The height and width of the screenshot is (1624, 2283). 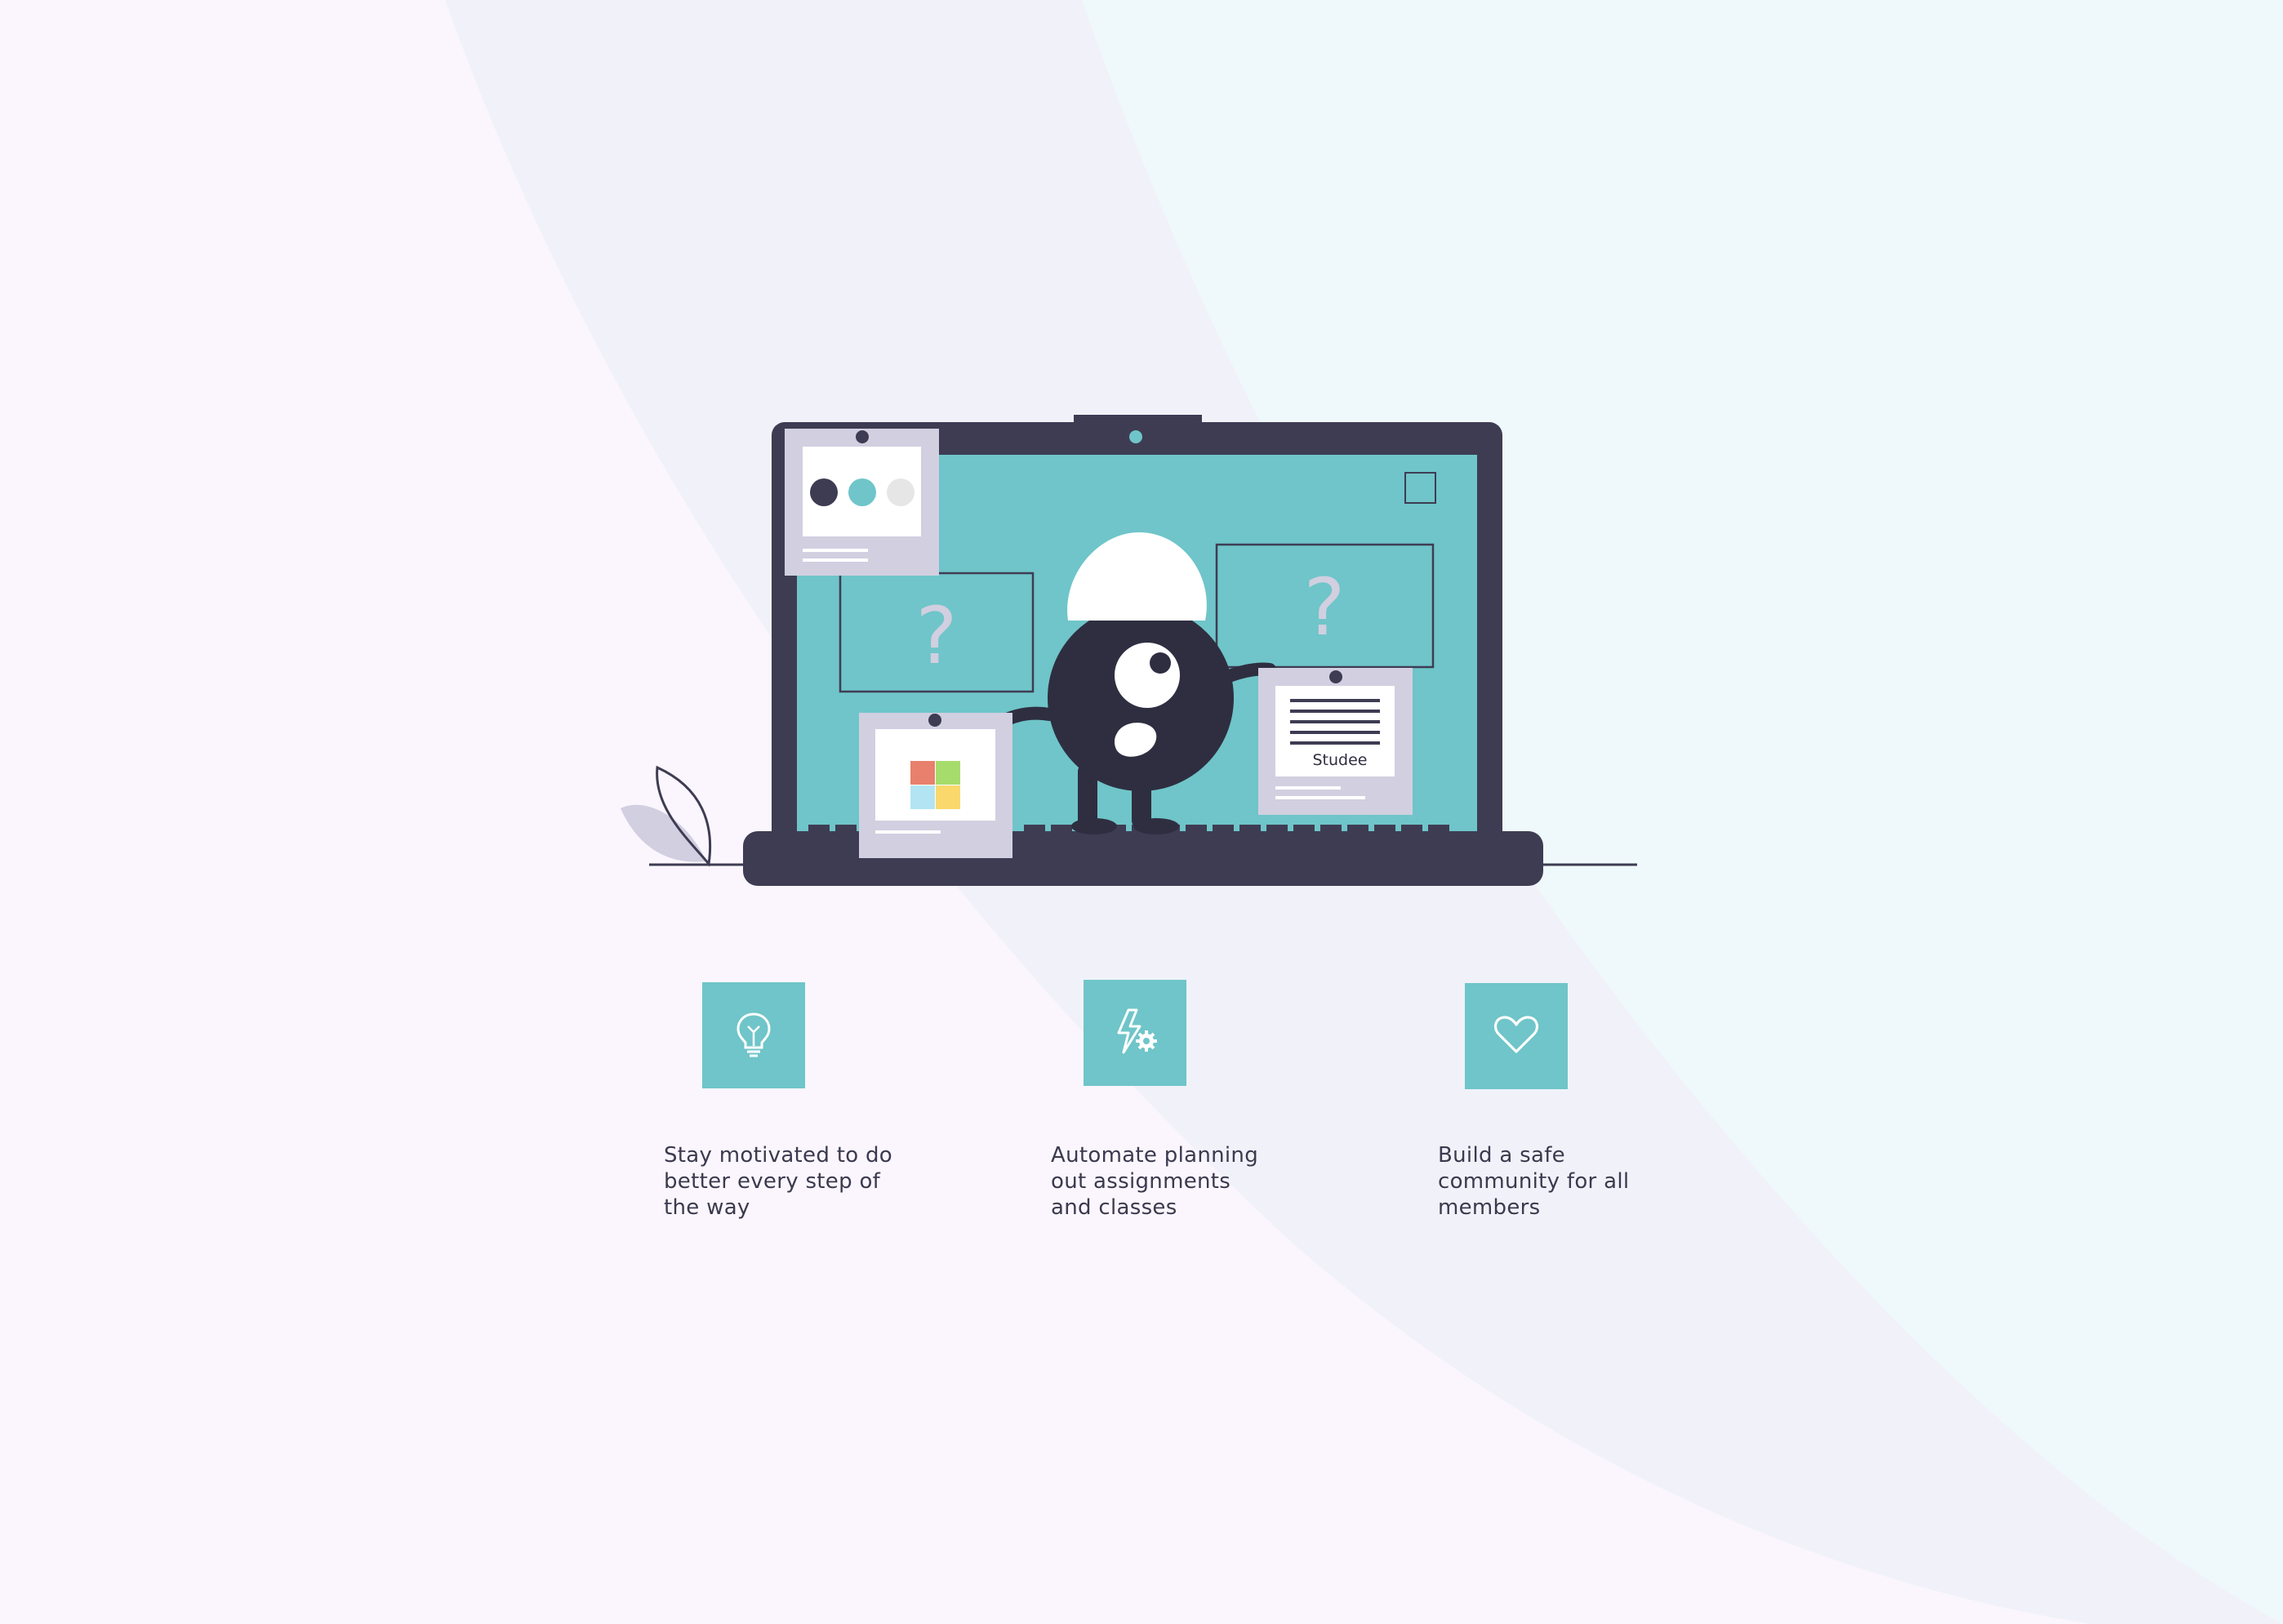 What do you see at coordinates (1340, 760) in the screenshot?
I see `note-label: Studee` at bounding box center [1340, 760].